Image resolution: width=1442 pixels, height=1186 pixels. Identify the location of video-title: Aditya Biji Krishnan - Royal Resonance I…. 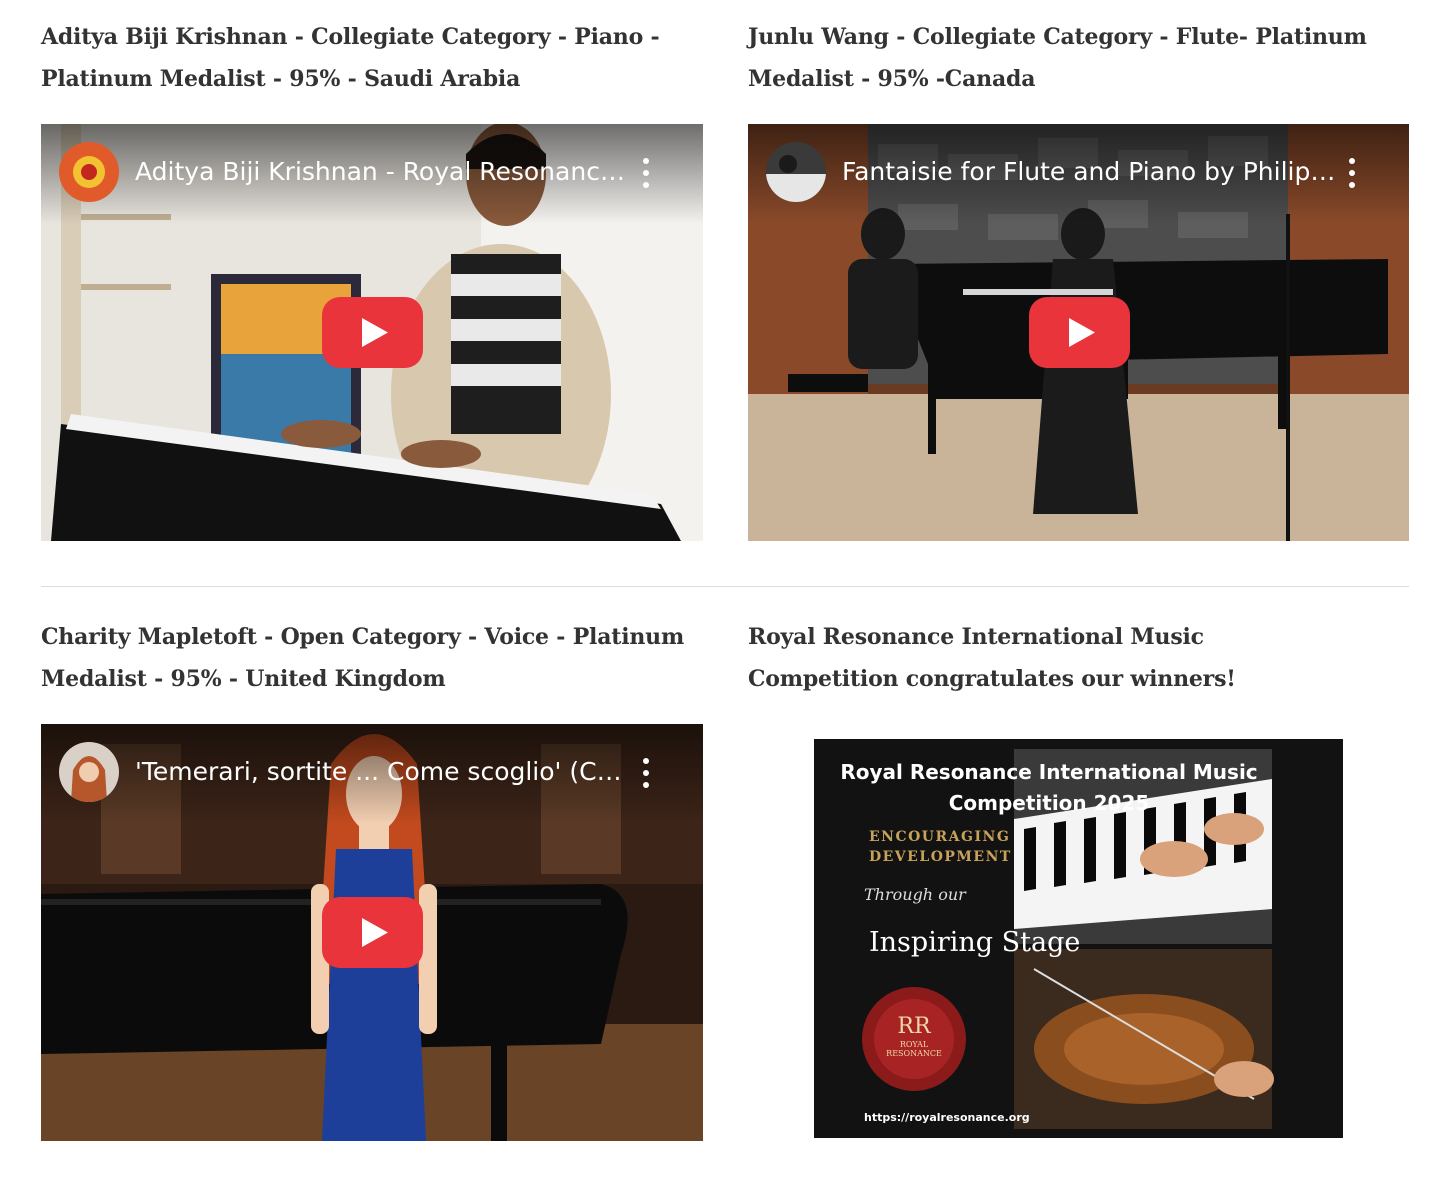
(385, 172).